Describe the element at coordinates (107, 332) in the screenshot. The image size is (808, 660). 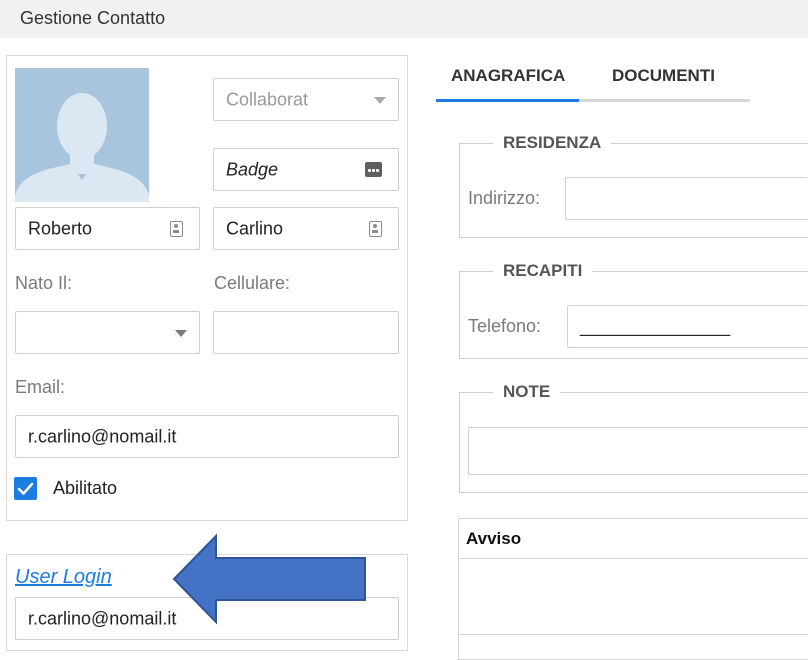
I see `birth-date-select` at that location.